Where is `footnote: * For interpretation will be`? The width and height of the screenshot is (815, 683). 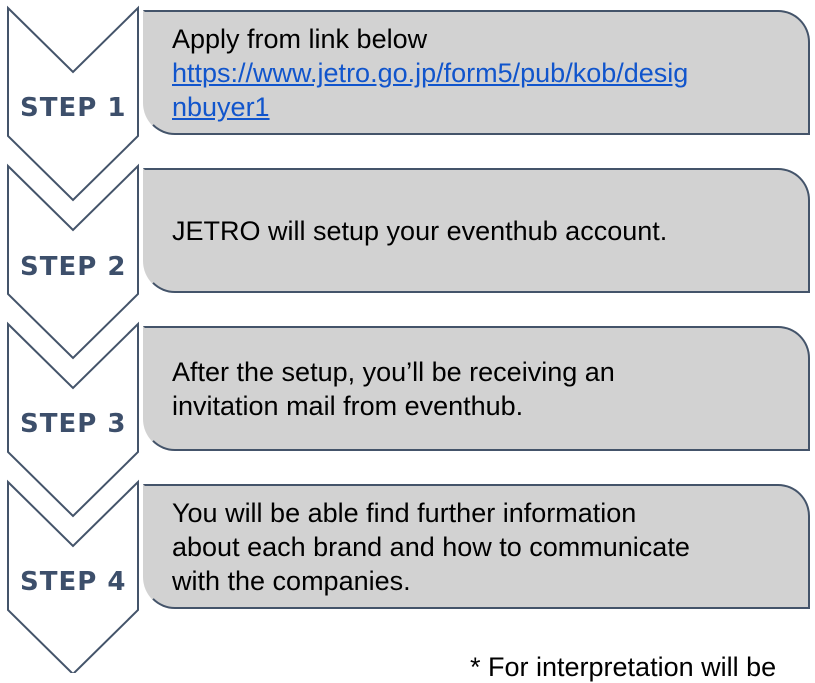
footnote: * For interpretation will be is located at coordinates (623, 667).